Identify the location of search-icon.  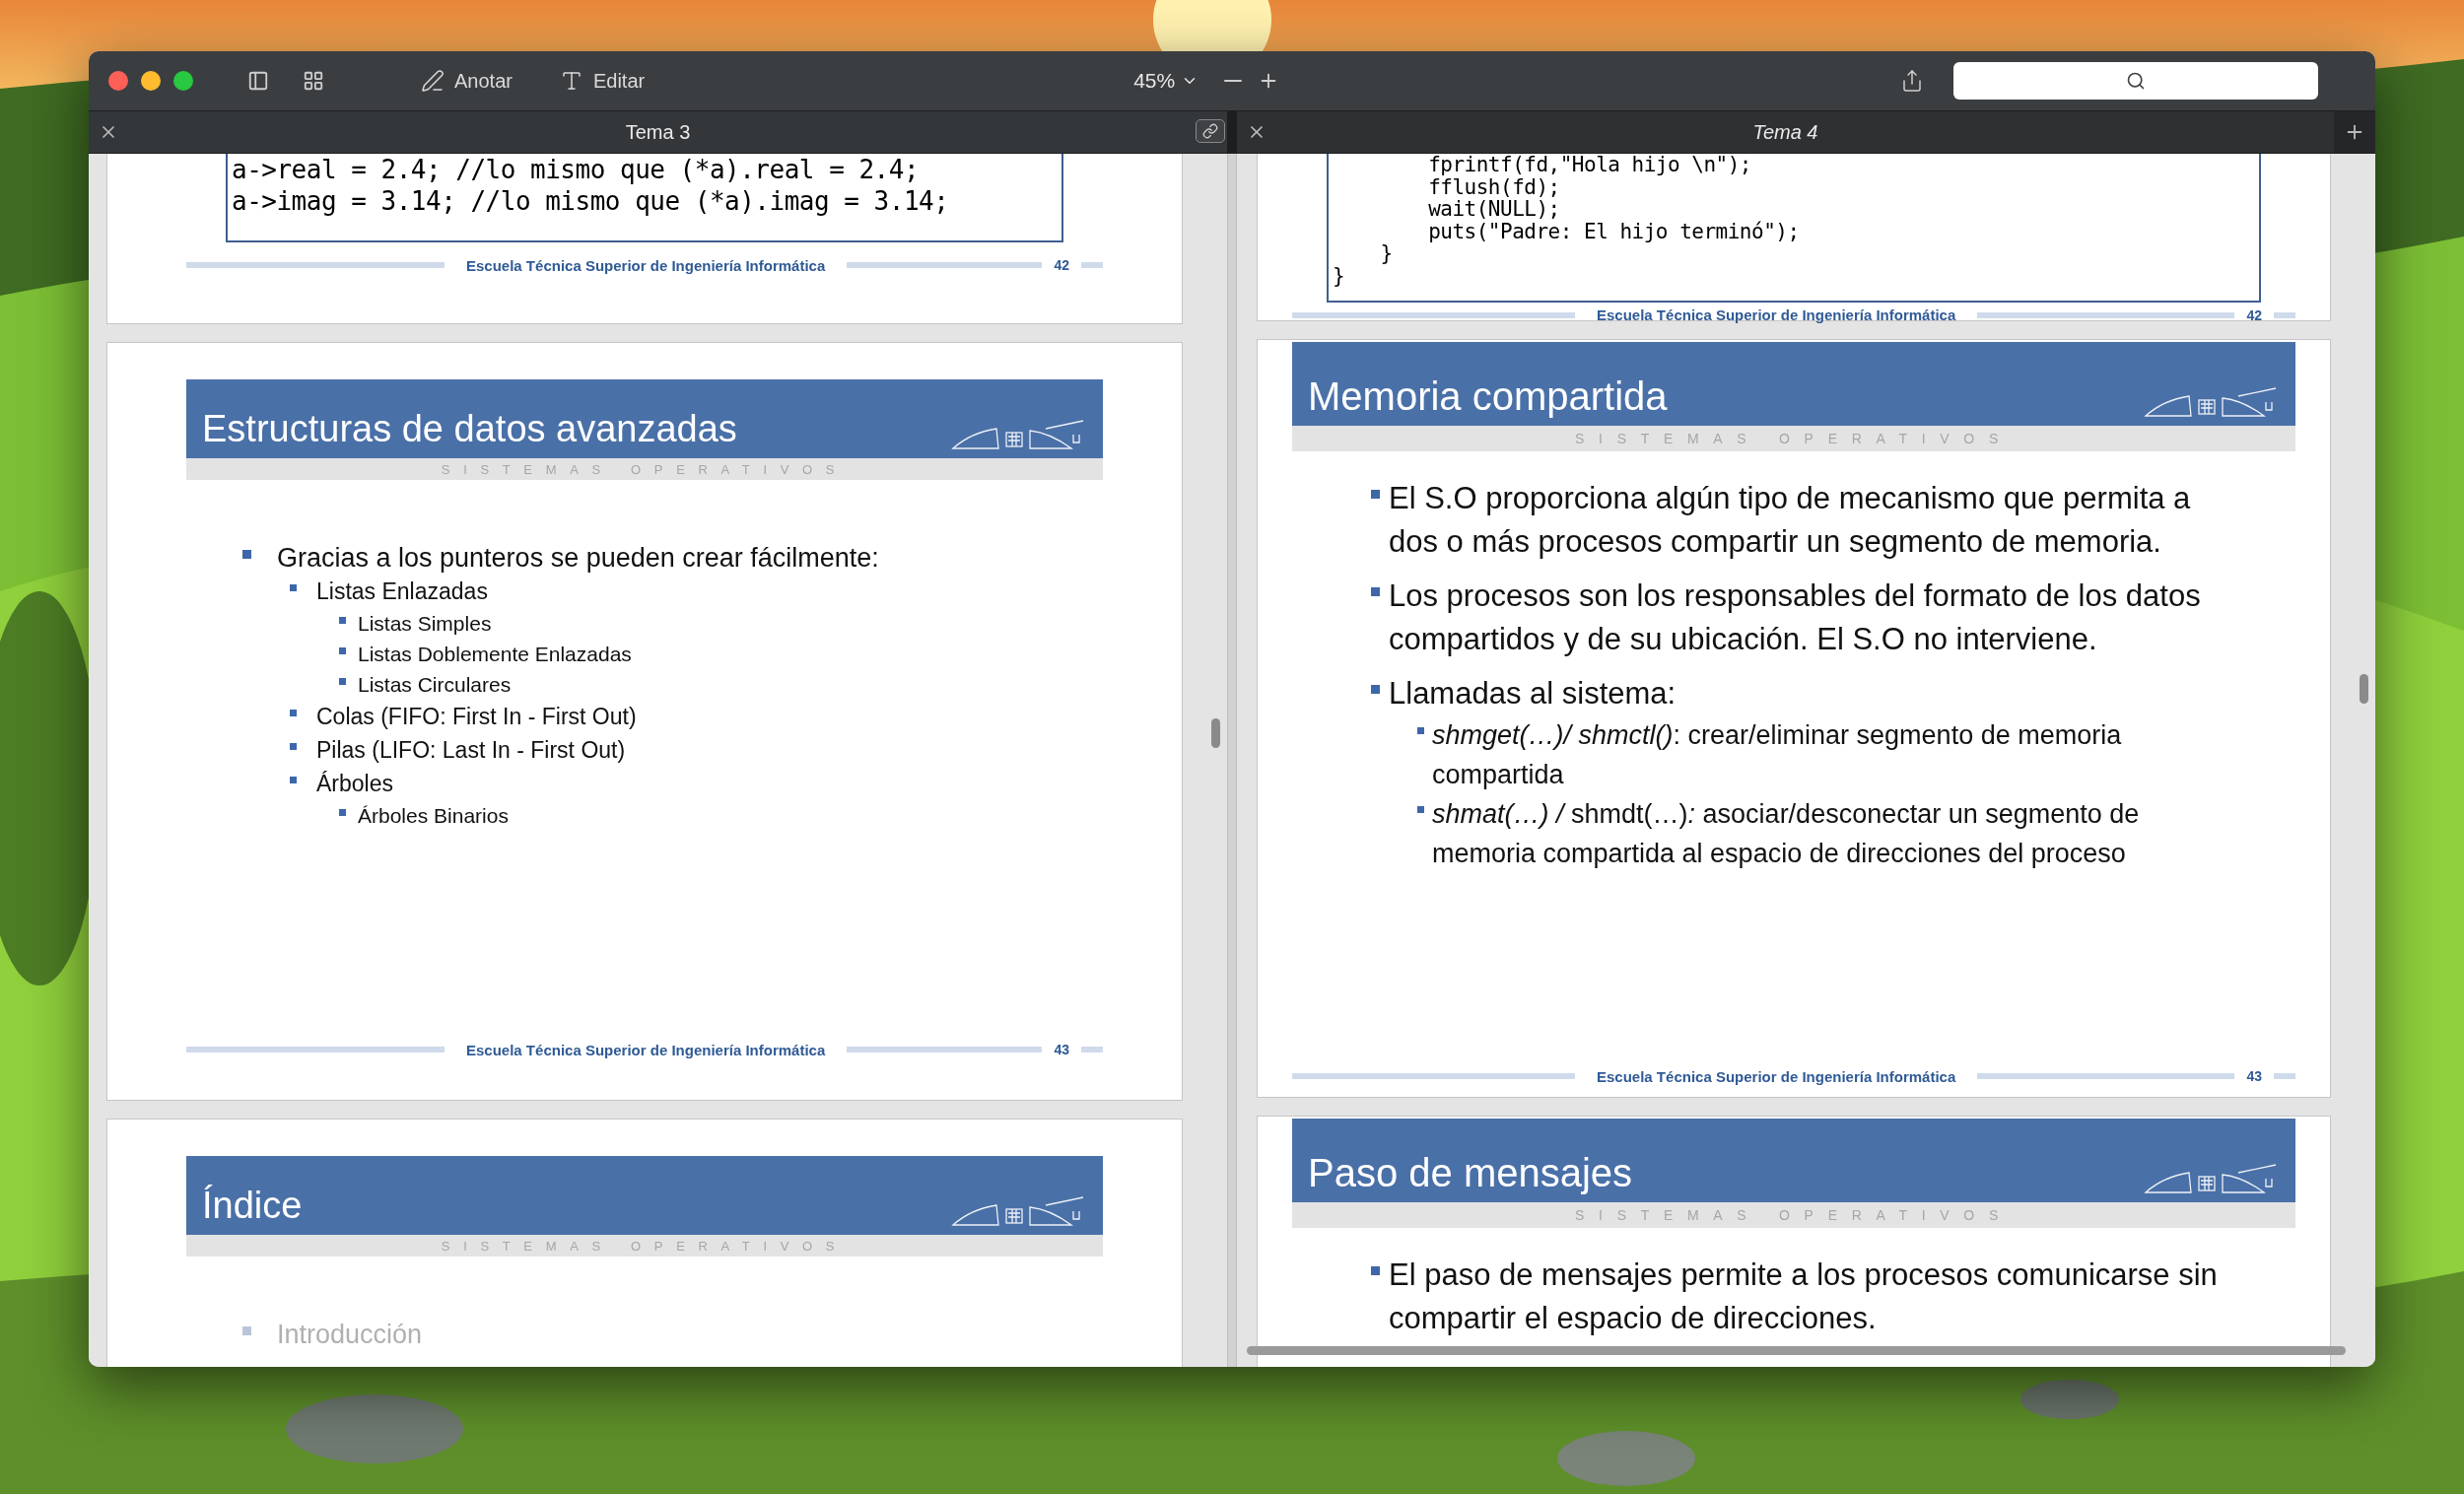
(2136, 81).